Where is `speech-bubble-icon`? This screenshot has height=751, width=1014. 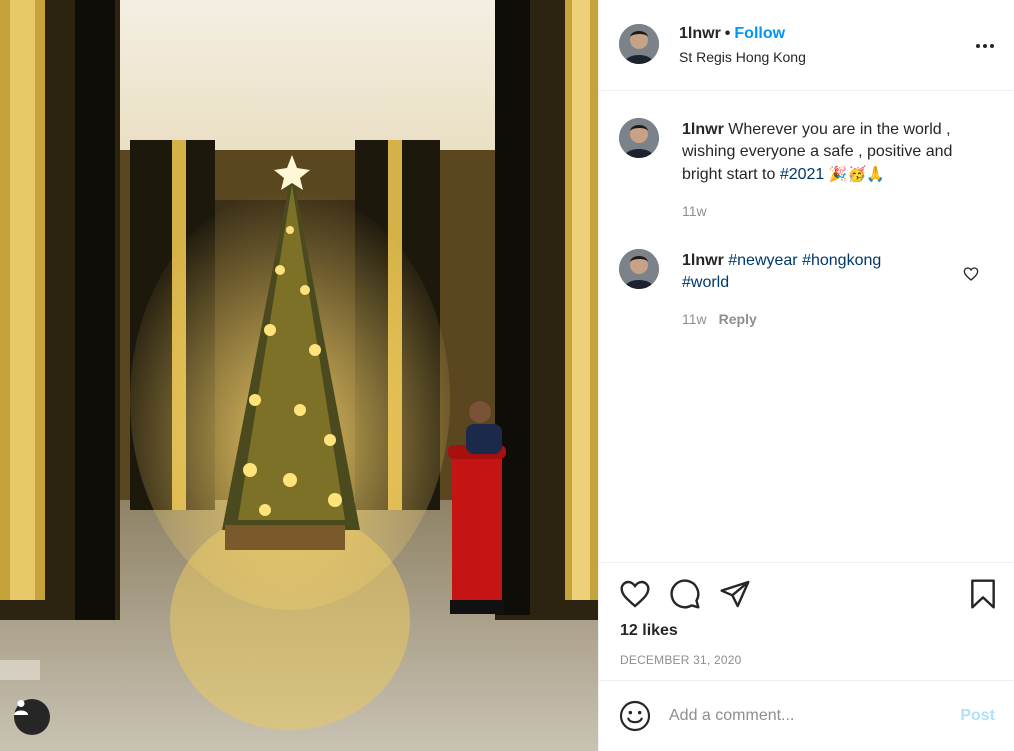 speech-bubble-icon is located at coordinates (685, 594).